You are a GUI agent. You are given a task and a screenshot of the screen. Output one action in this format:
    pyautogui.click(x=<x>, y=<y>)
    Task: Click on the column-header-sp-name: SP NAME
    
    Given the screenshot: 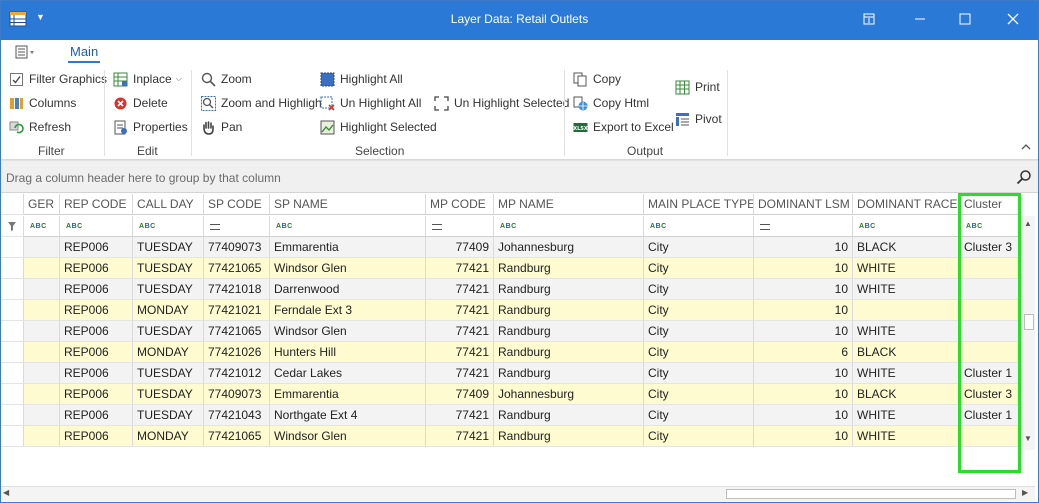 What is the action you would take?
    pyautogui.click(x=348, y=204)
    